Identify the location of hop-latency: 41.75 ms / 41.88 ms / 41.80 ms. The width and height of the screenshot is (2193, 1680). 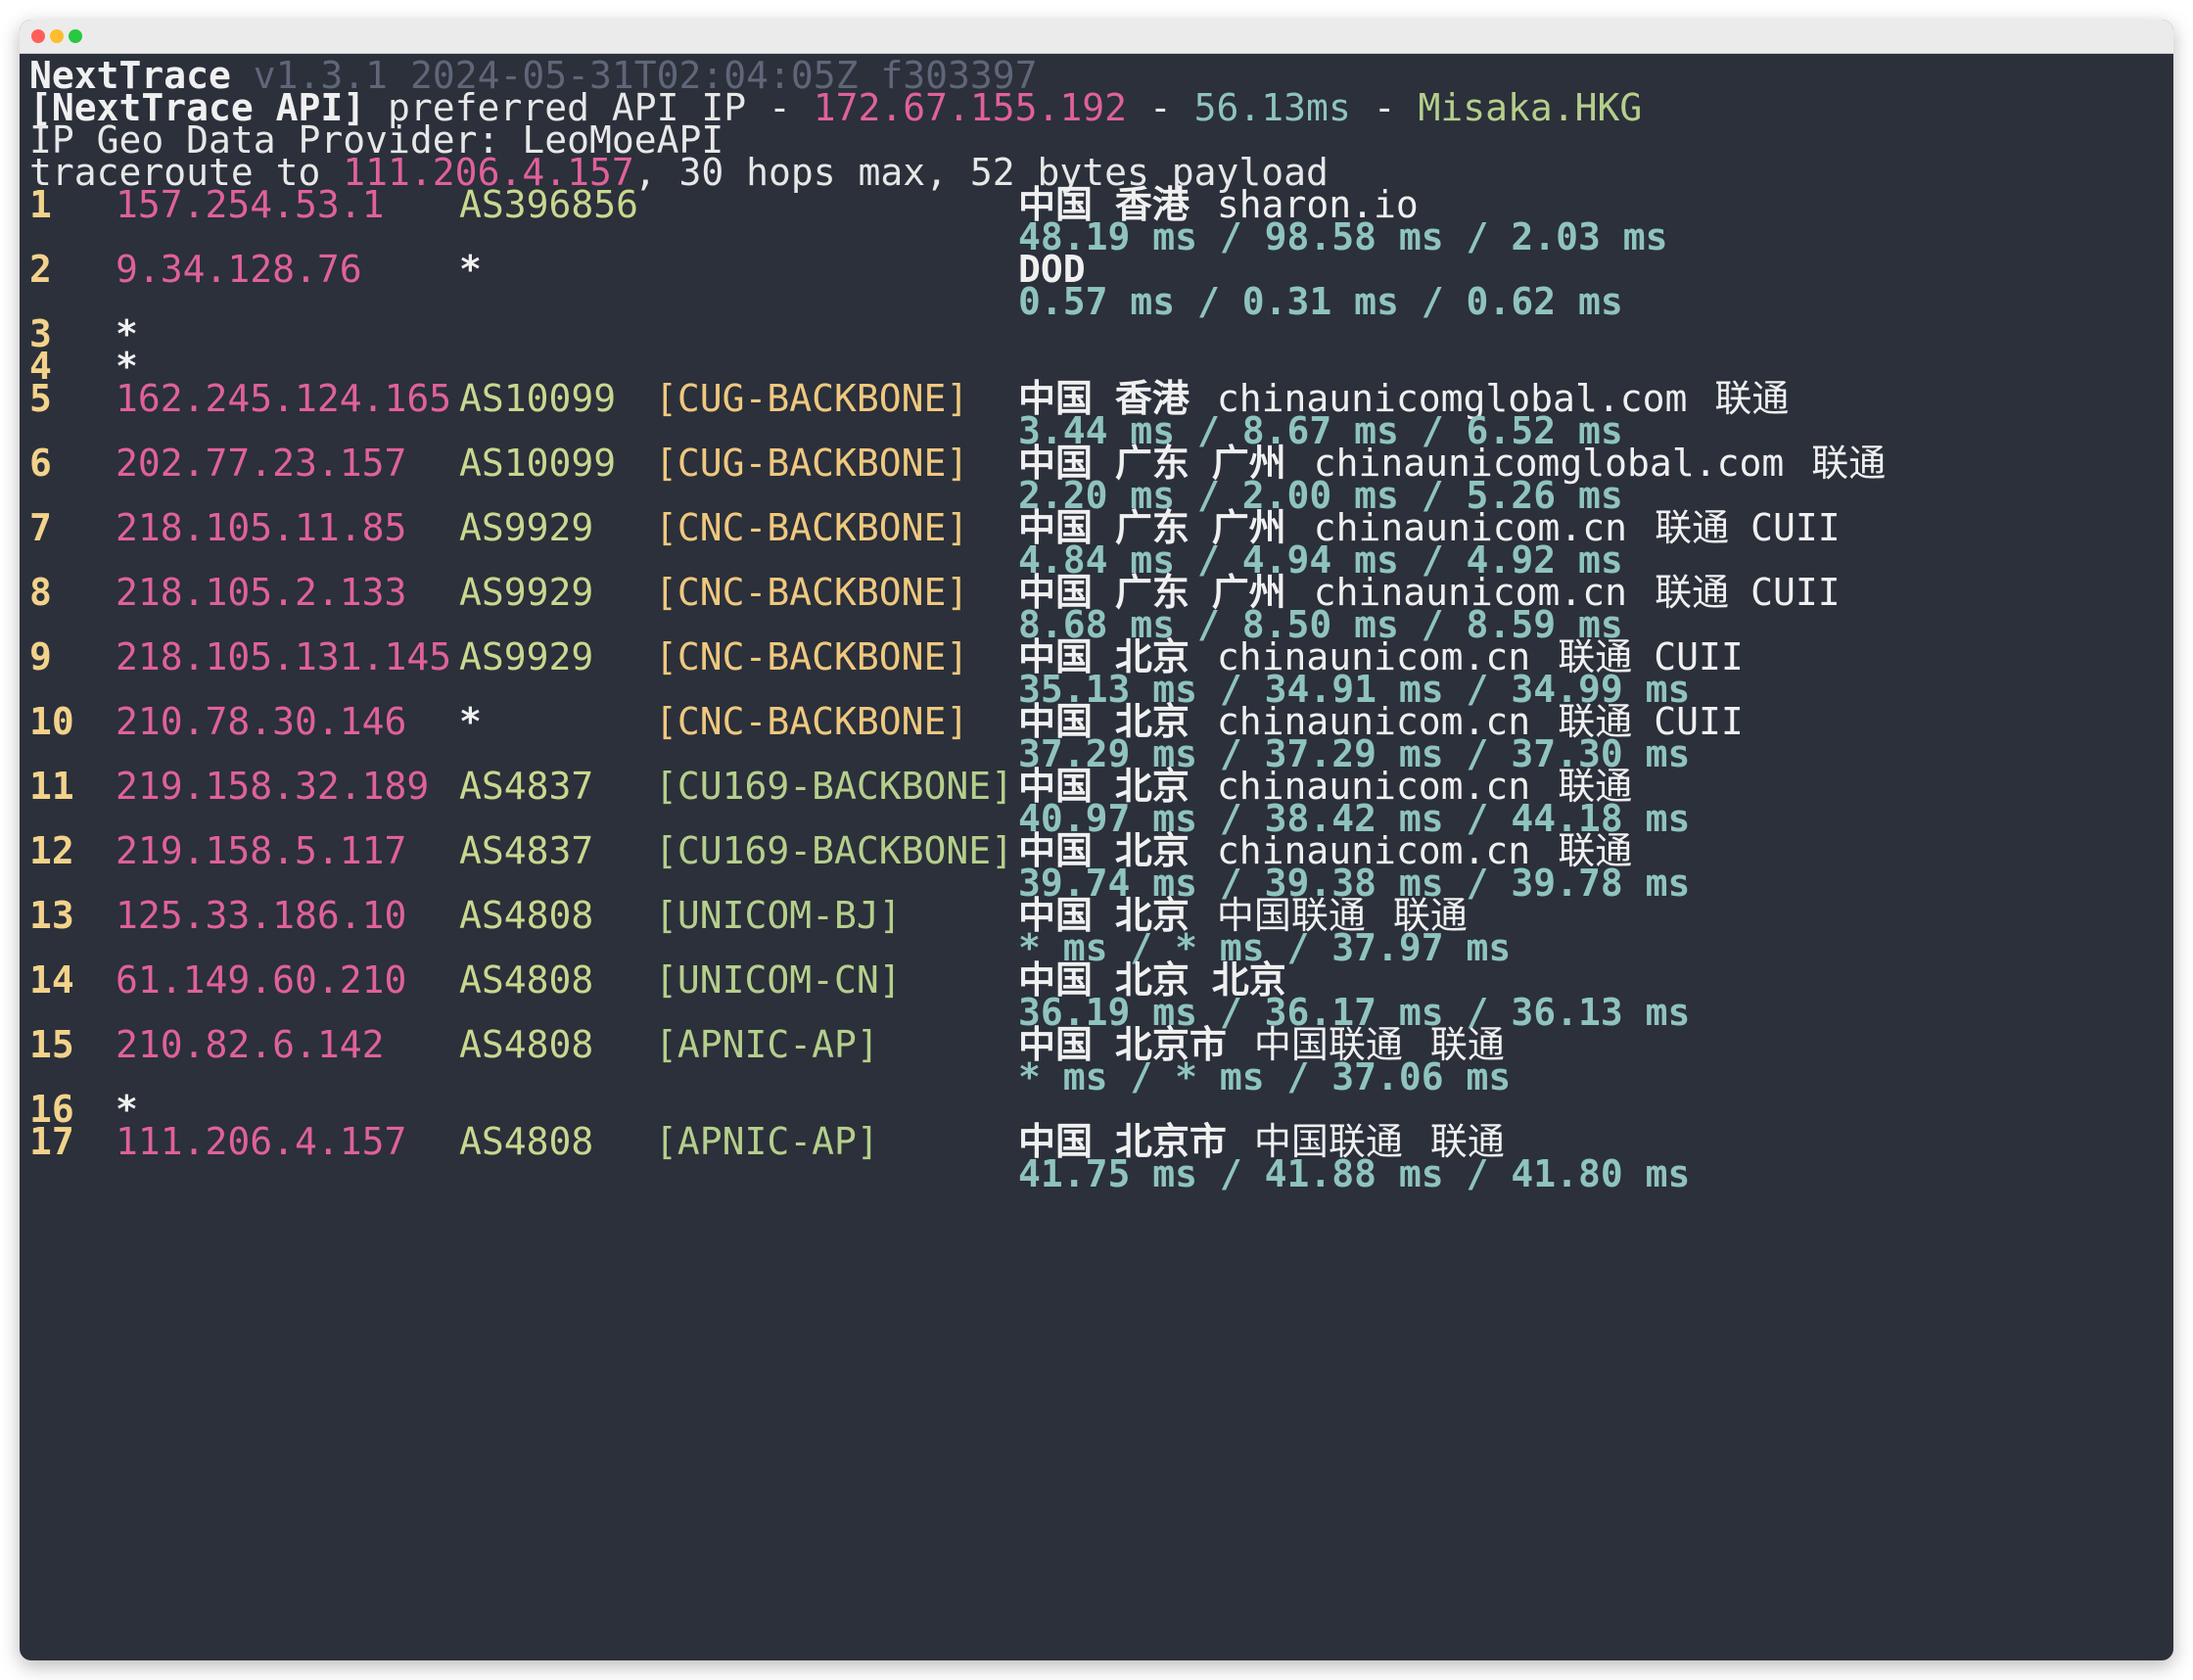
(1354, 1173).